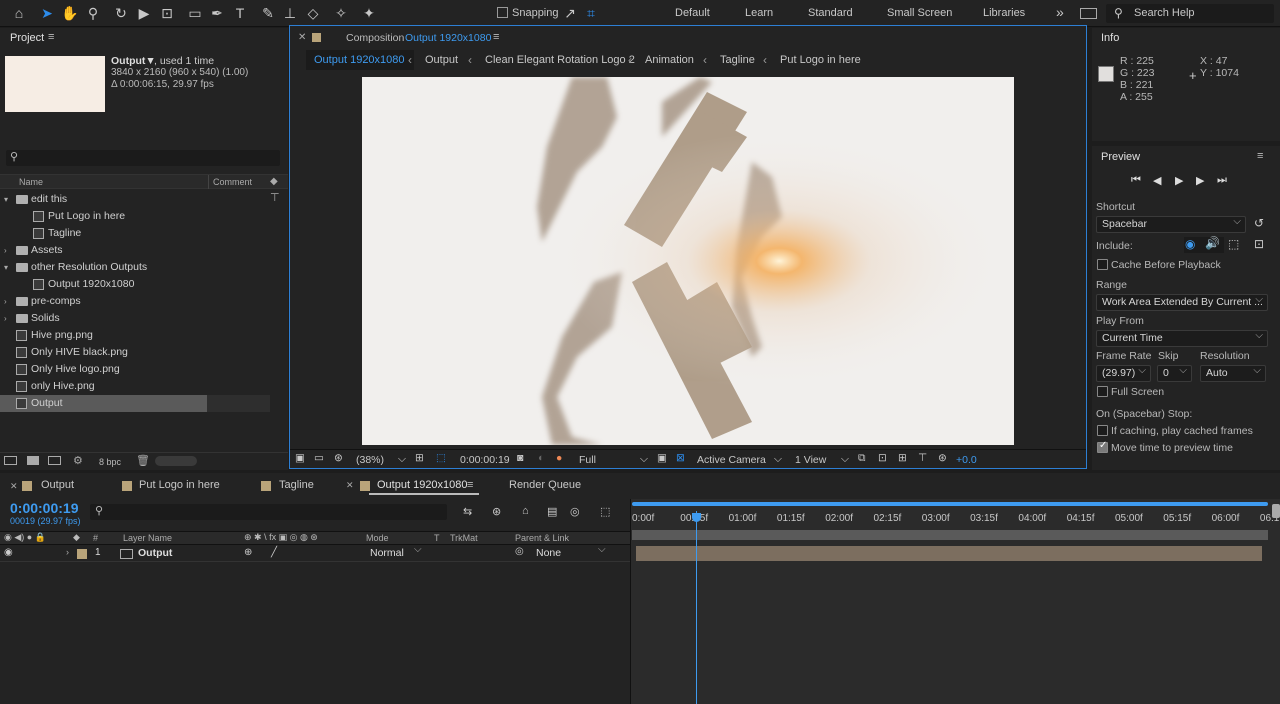 The width and height of the screenshot is (1280, 704). What do you see at coordinates (27, 38) in the screenshot?
I see `project-panel-title: Project` at bounding box center [27, 38].